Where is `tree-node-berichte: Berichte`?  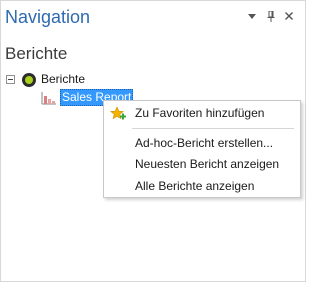 tree-node-berichte: Berichte is located at coordinates (45, 79).